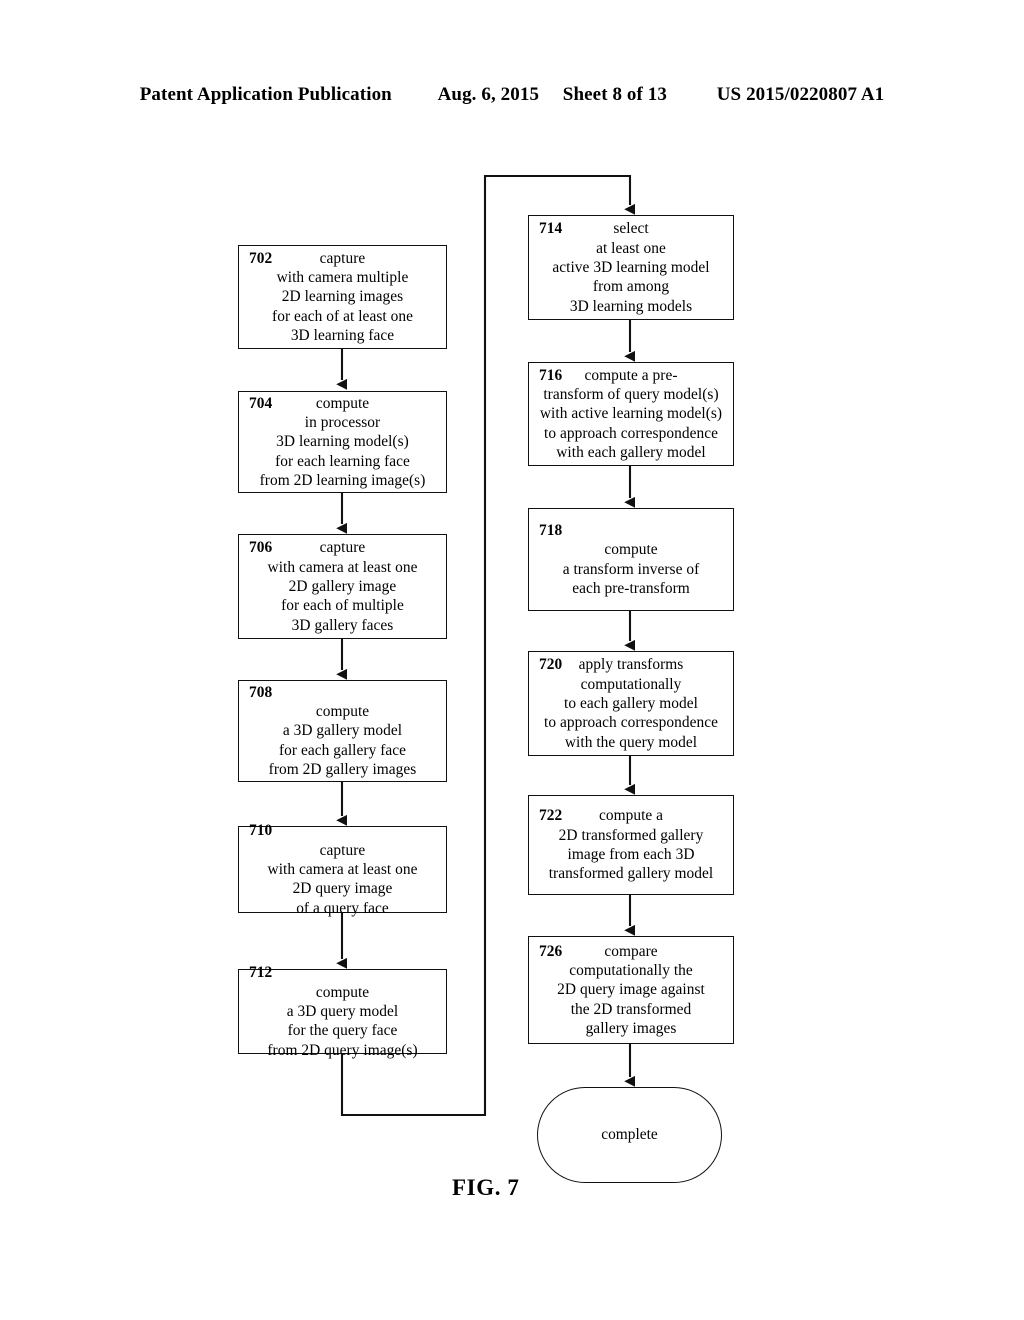  I want to click on step-722-line-3: transformed gallery model, so click(631, 874).